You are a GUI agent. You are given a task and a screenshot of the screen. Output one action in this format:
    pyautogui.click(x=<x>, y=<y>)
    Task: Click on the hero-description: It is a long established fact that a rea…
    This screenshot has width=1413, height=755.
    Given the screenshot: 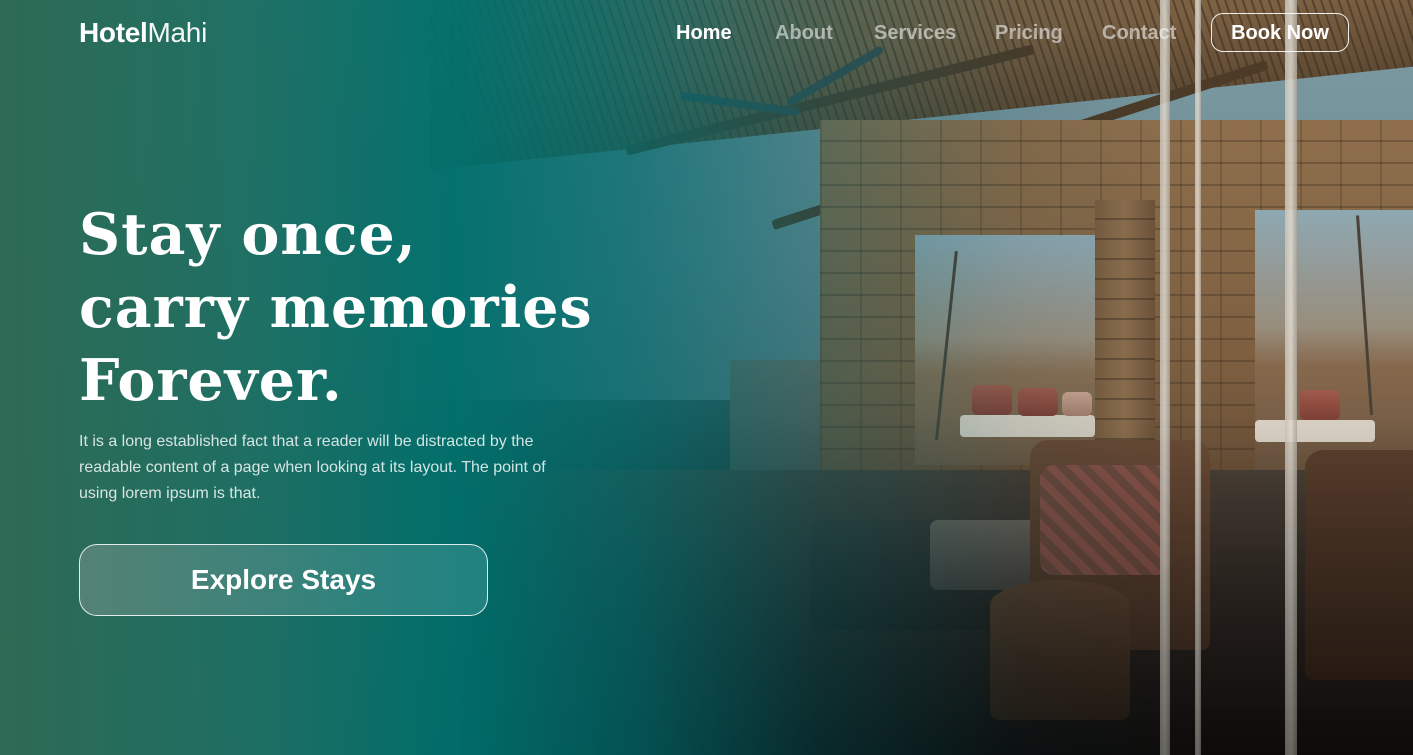 What is the action you would take?
    pyautogui.click(x=312, y=467)
    